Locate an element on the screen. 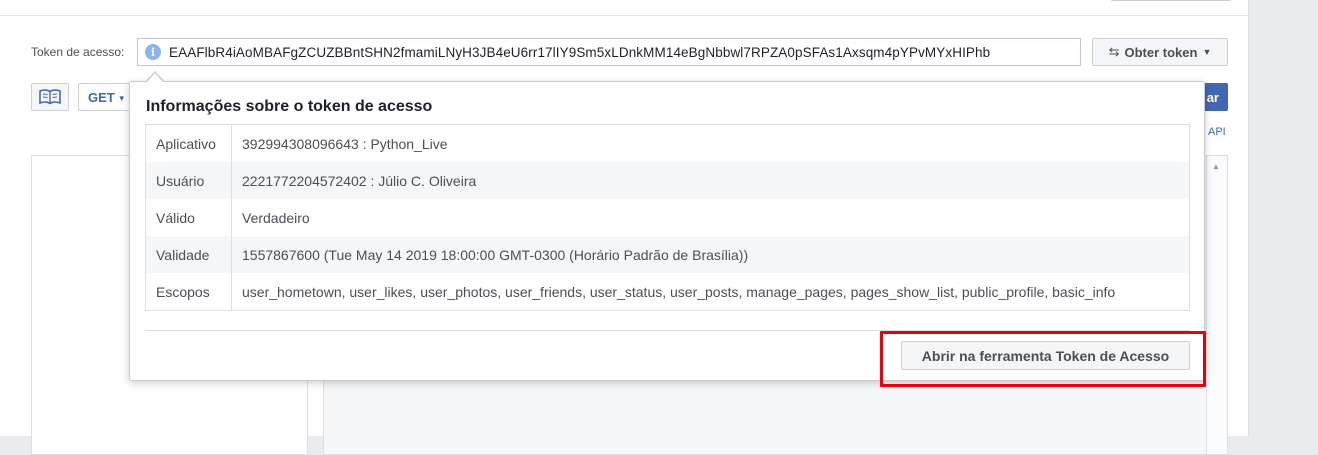  submit-label: ar is located at coordinates (1212, 97).